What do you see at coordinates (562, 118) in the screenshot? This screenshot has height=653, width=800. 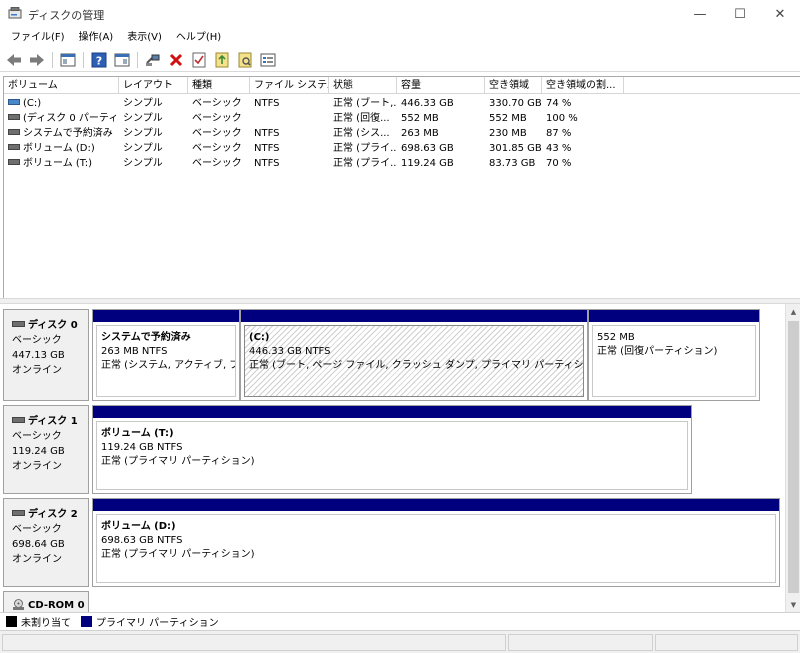 I see `volume-free-percent: 100 %` at bounding box center [562, 118].